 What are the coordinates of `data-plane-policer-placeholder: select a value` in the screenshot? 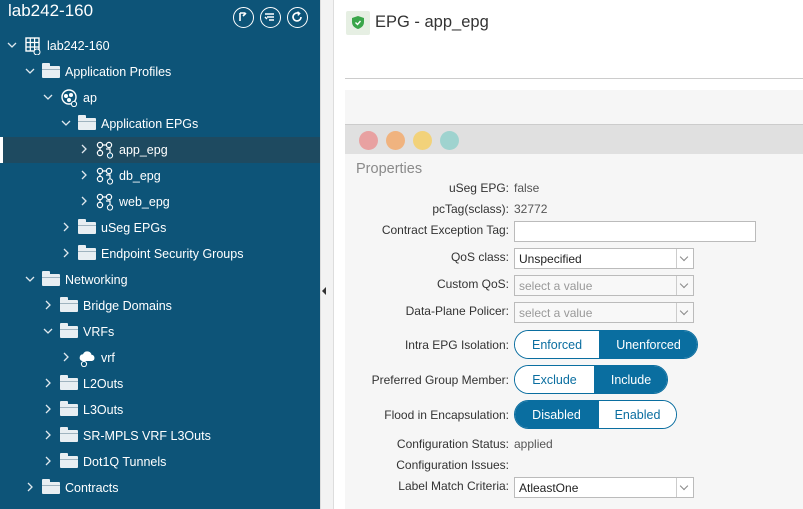 It's located at (556, 313).